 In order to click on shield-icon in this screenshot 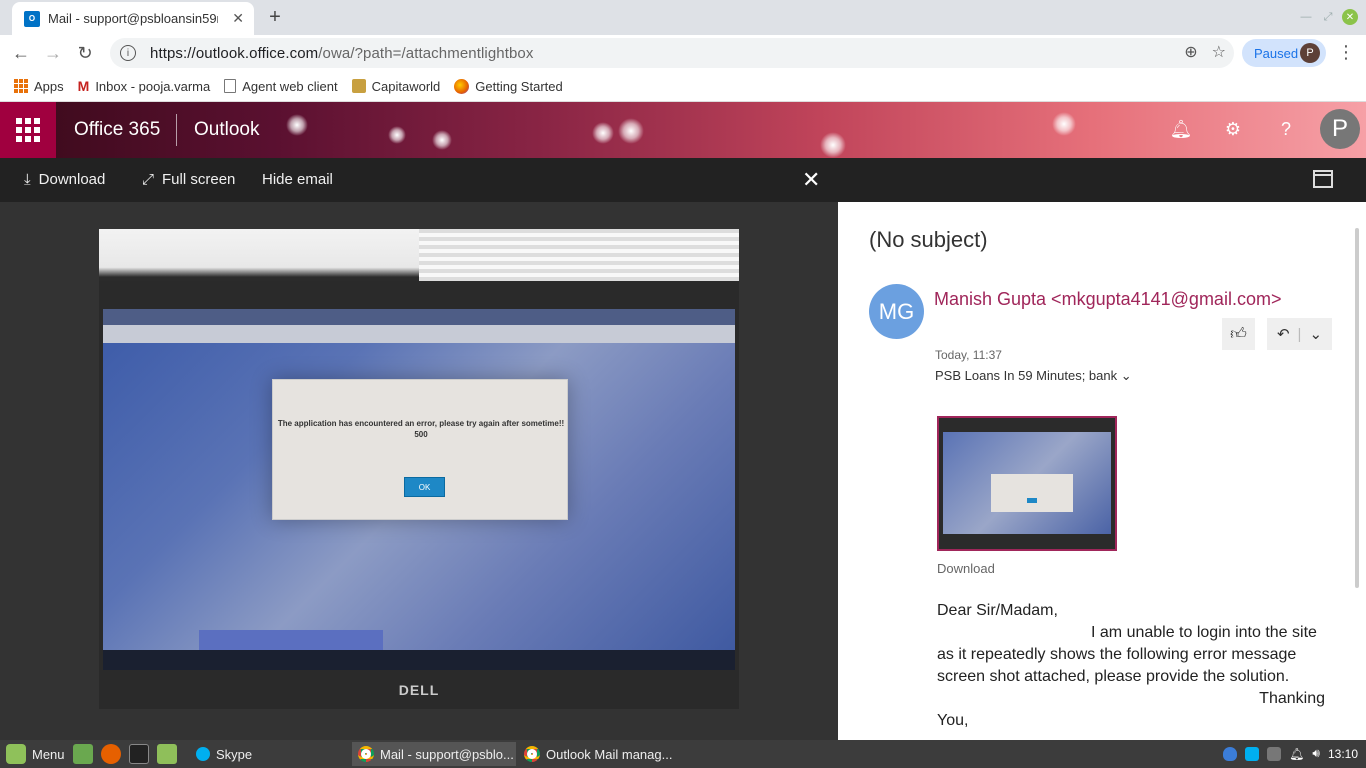, I will do `click(1230, 753)`.